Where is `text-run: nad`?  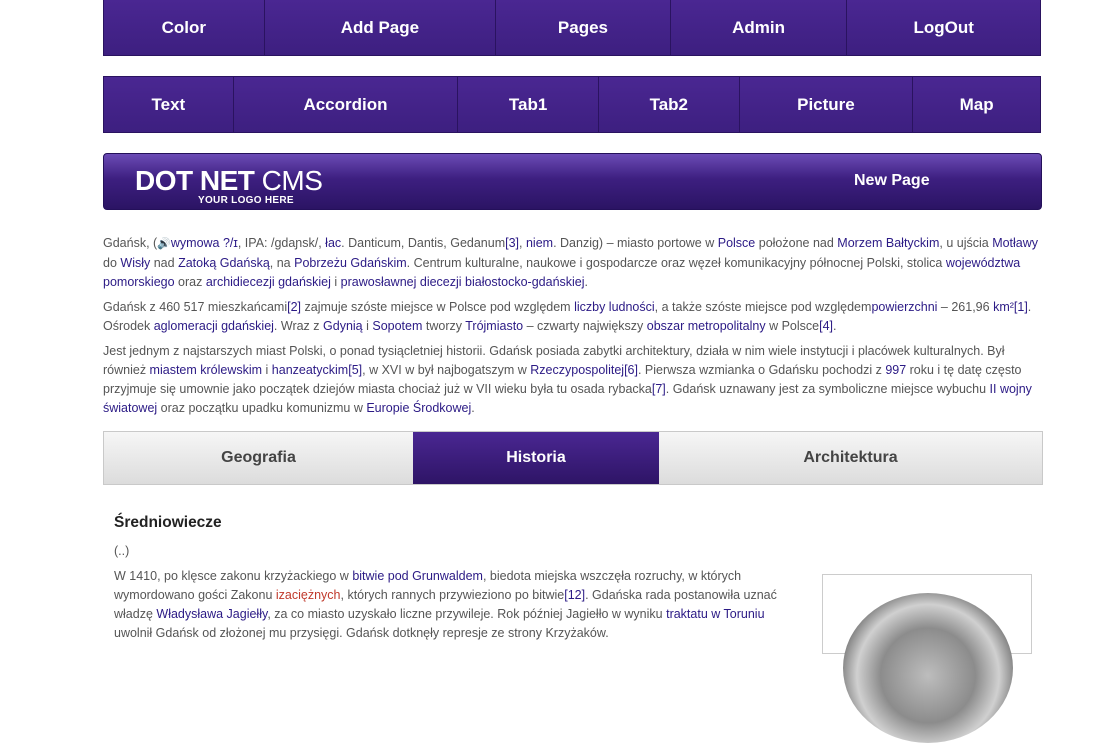
text-run: nad is located at coordinates (164, 263).